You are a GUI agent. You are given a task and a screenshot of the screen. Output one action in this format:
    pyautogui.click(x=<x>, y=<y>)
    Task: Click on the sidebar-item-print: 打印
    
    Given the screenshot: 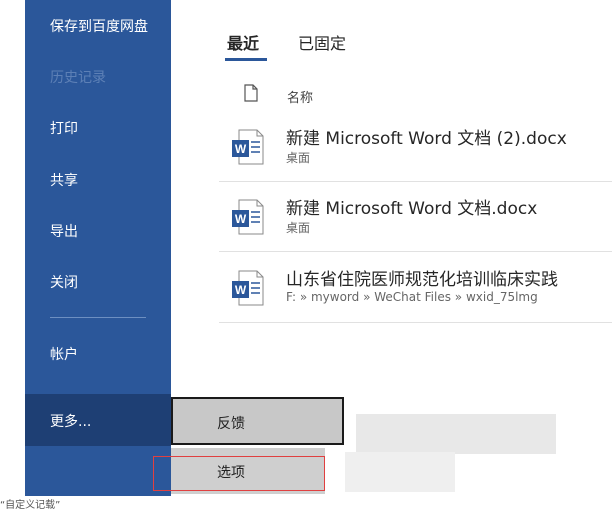 What is the action you would take?
    pyautogui.click(x=64, y=128)
    